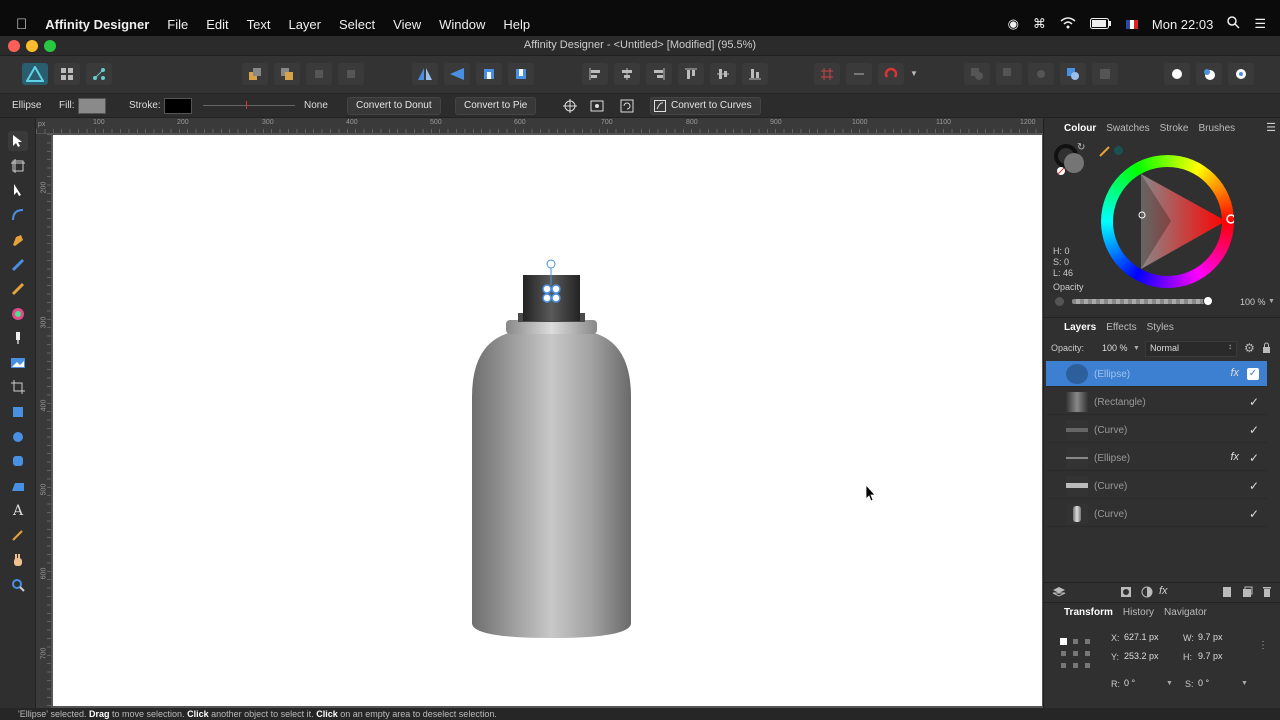  Describe the element at coordinates (1169, 683) in the screenshot. I see `rotation-dropdown-icon: ▼` at that location.